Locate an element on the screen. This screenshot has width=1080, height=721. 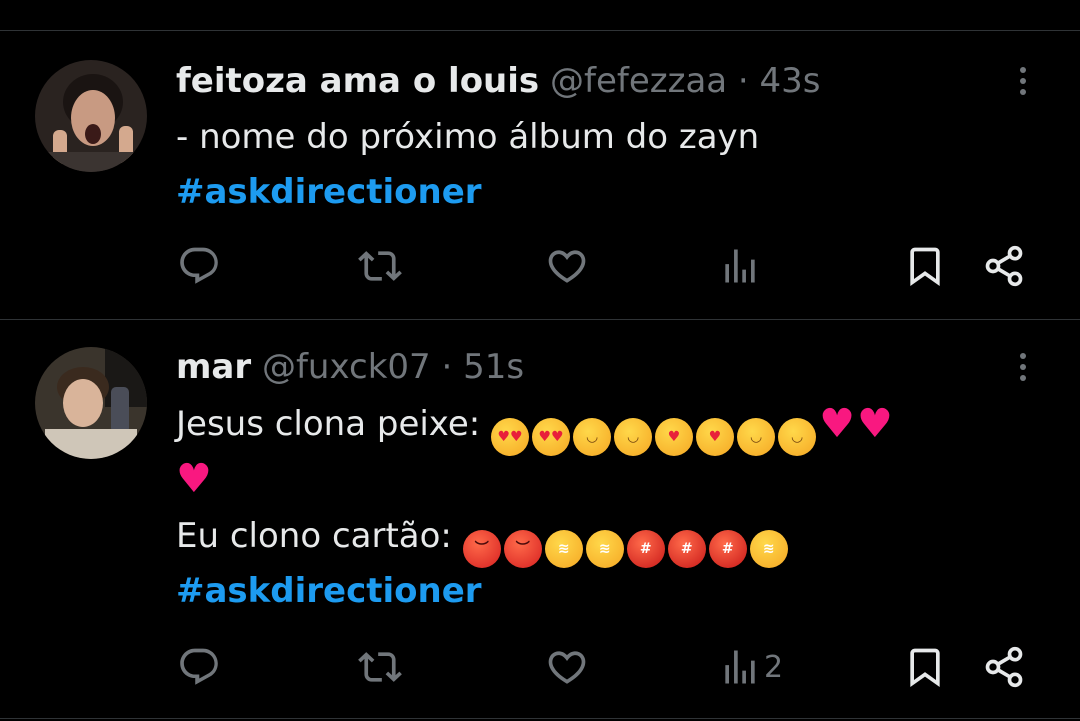
tweet-actions is located at coordinates (540, 266).